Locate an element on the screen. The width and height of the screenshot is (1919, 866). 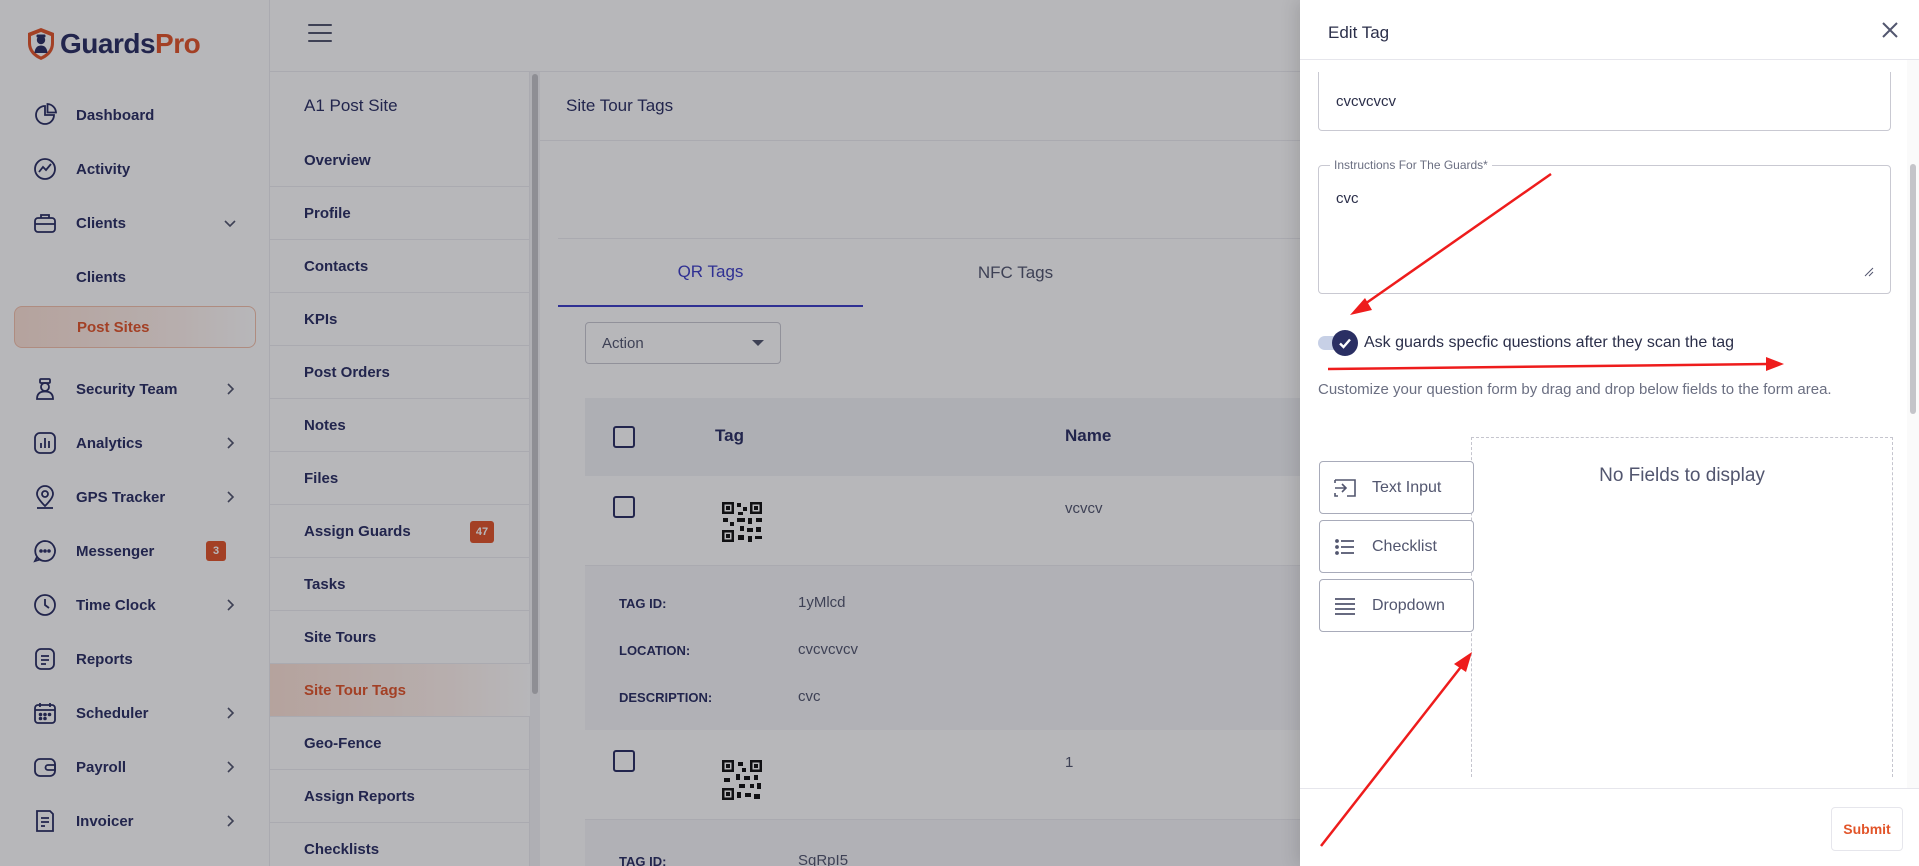
checklist-field-button: Checklist is located at coordinates (1396, 546).